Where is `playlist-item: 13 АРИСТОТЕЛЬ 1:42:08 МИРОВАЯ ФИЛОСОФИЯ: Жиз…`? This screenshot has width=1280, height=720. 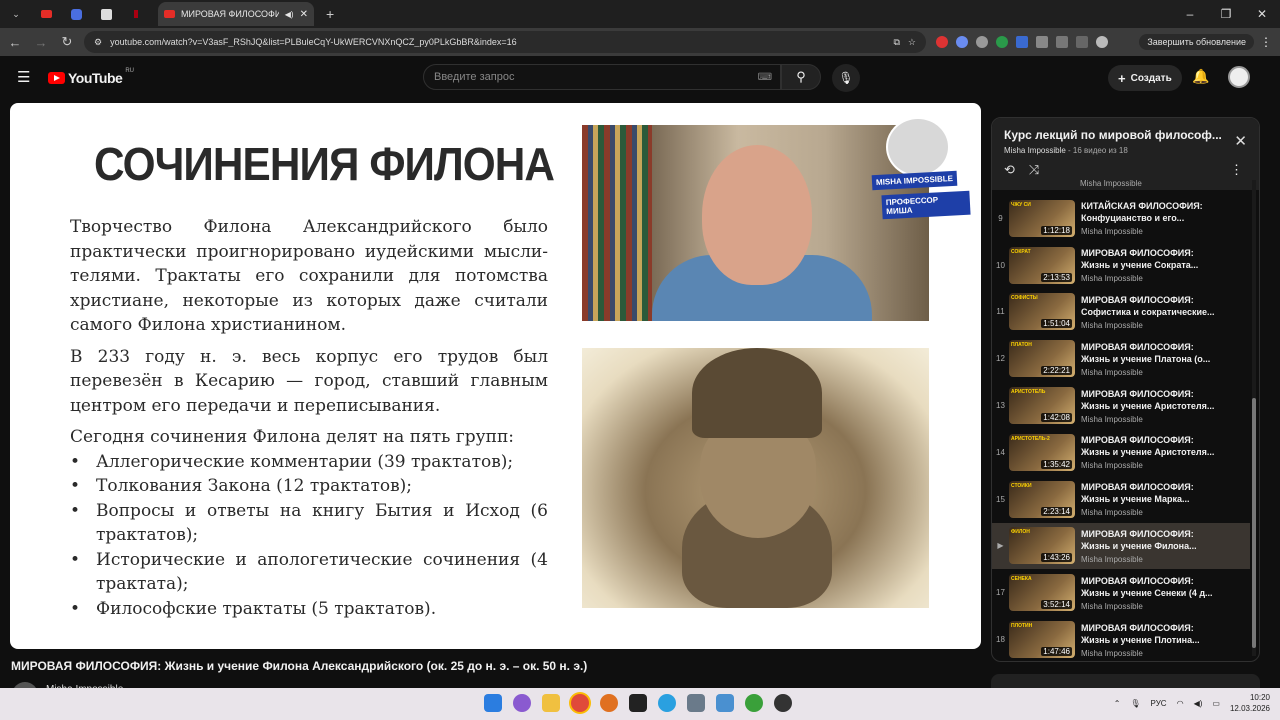 playlist-item: 13 АРИСТОТЕЛЬ 1:42:08 МИРОВАЯ ФИЛОСОФИЯ: Жиз… is located at coordinates (1121, 405).